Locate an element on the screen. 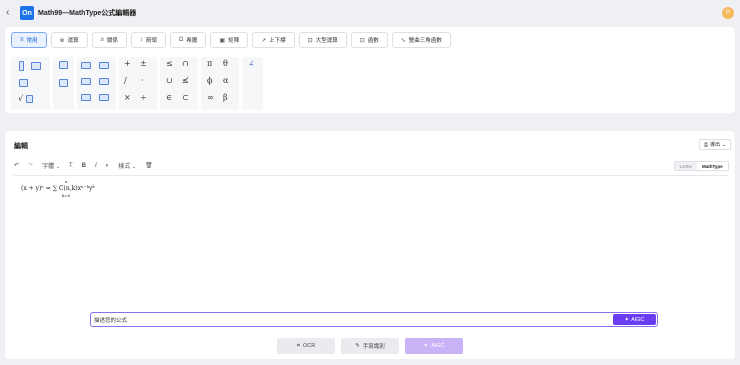 This screenshot has height=365, width=740. aigc-button: ✦ AIGC is located at coordinates (434, 346).